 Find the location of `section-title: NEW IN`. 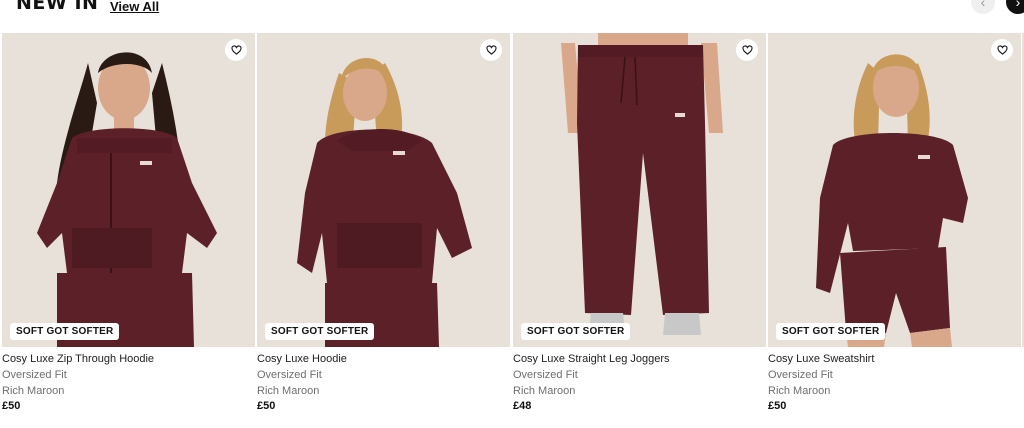

section-title: NEW IN is located at coordinates (57, 7).